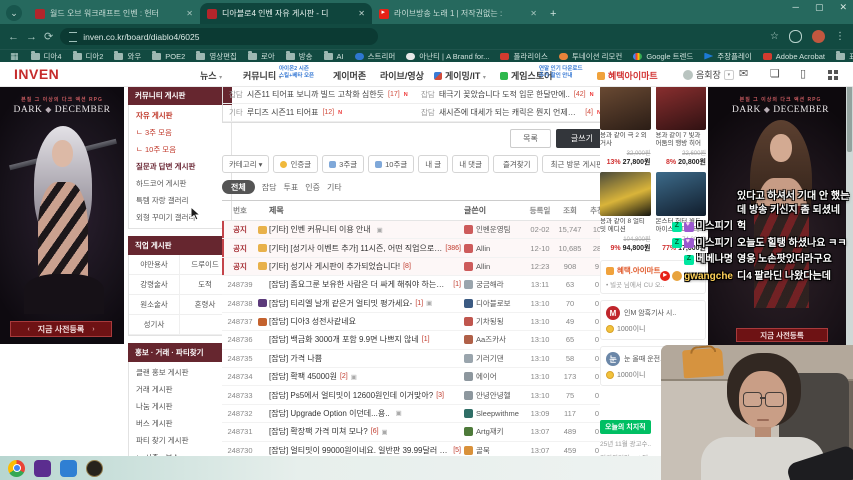  Describe the element at coordinates (366, 358) in the screenshot. I see `post-title-link: [잡담] 가격 나쁨` at that location.